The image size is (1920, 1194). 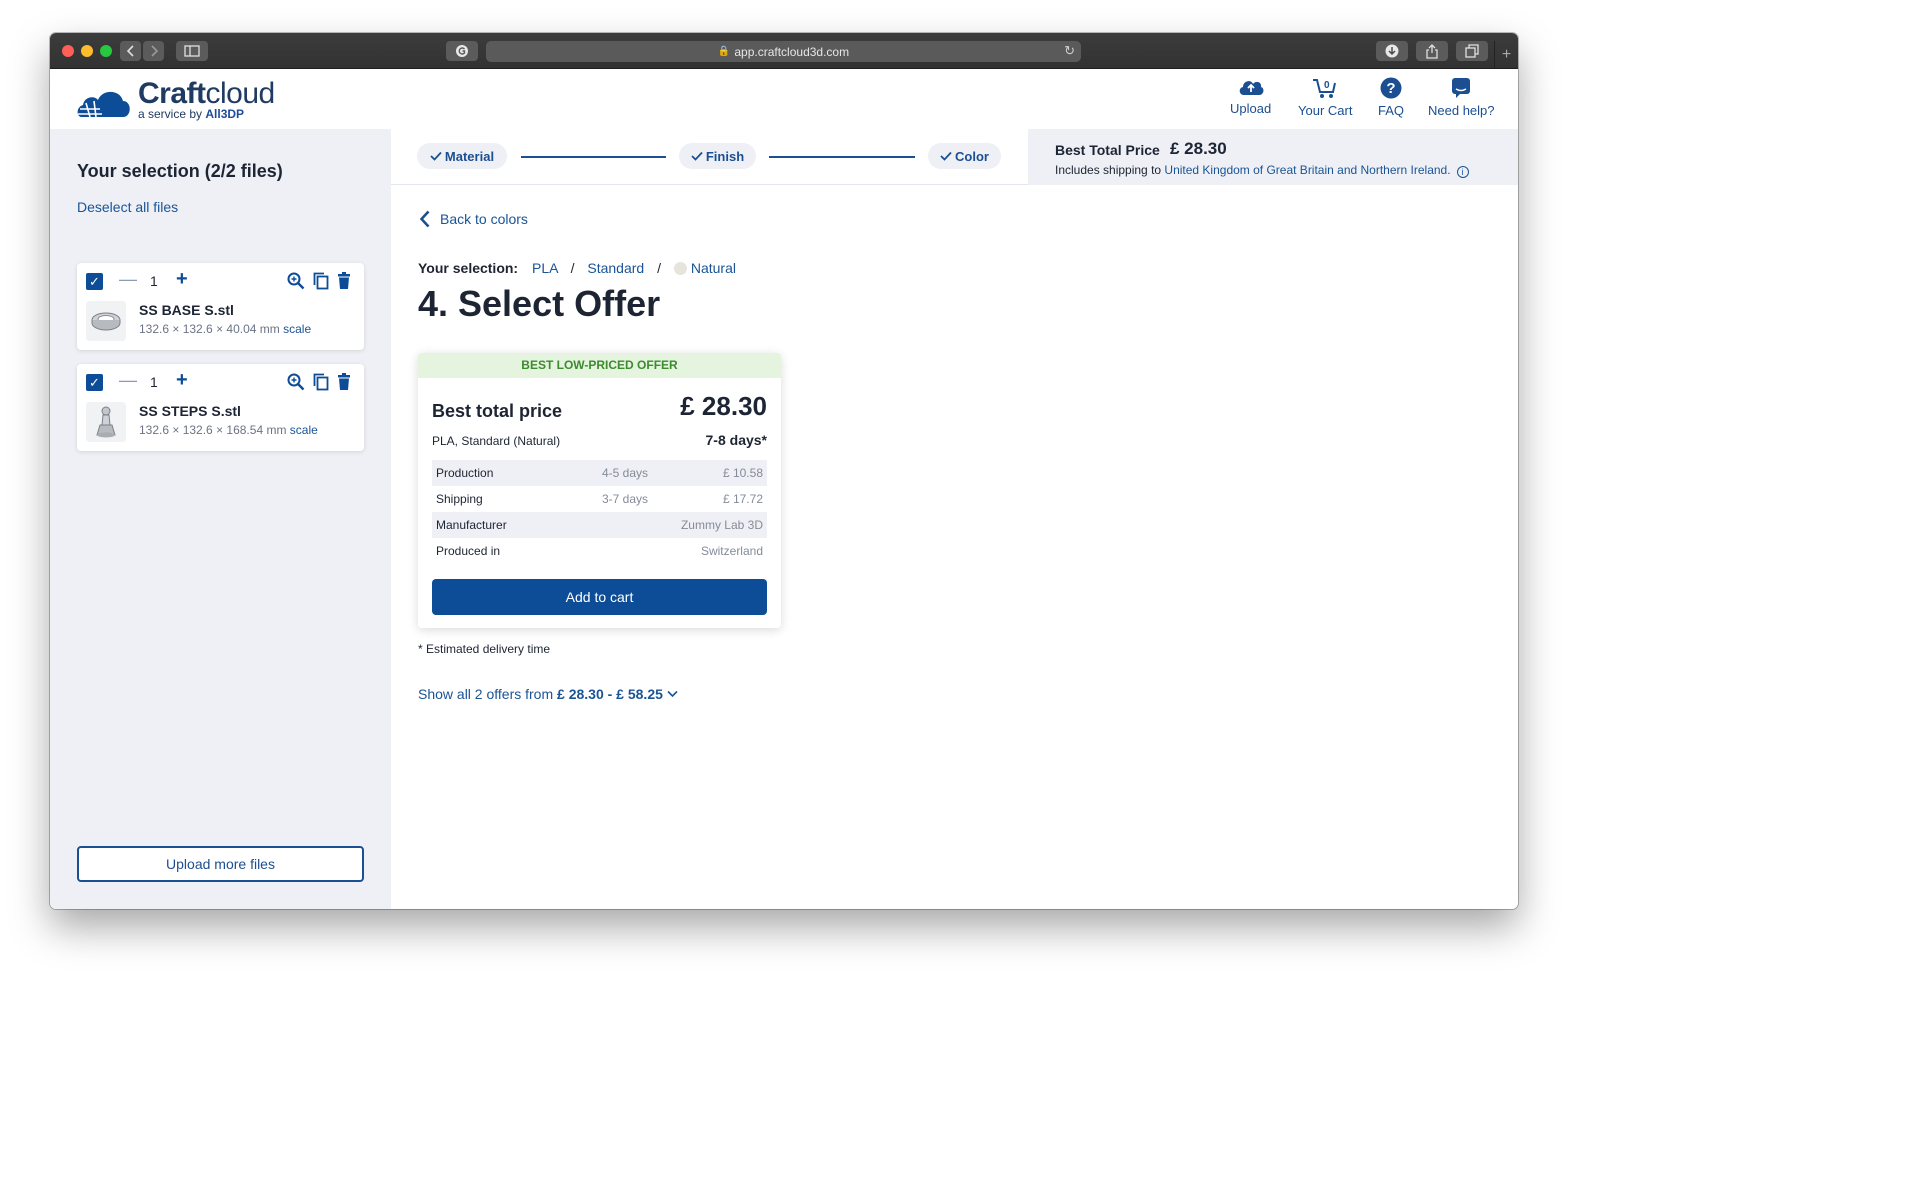 What do you see at coordinates (725, 156) in the screenshot?
I see `step-finish-label: Finish` at bounding box center [725, 156].